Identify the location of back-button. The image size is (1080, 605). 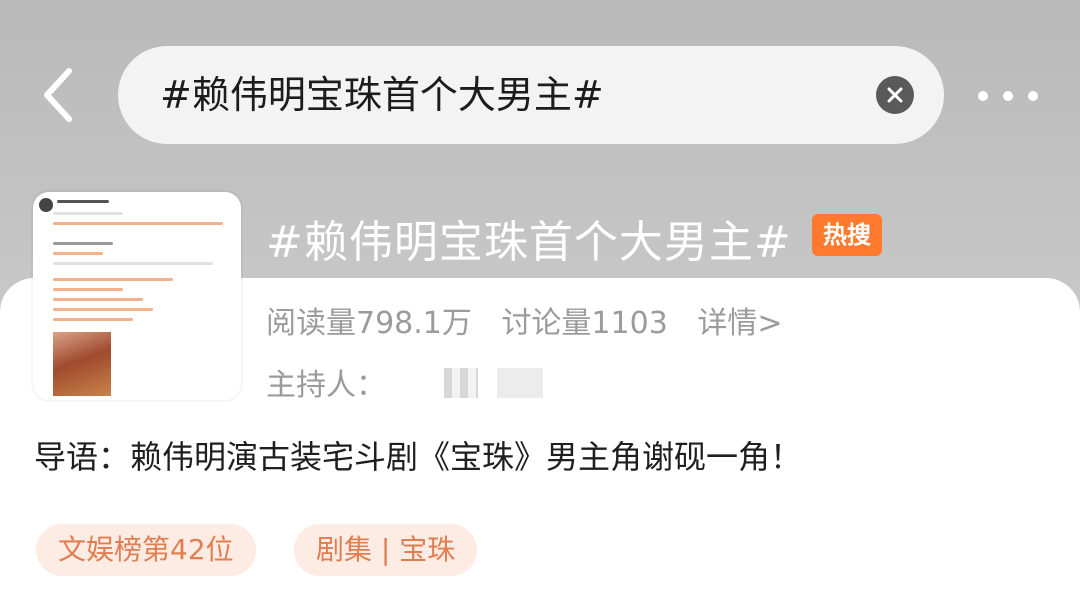
(58, 95).